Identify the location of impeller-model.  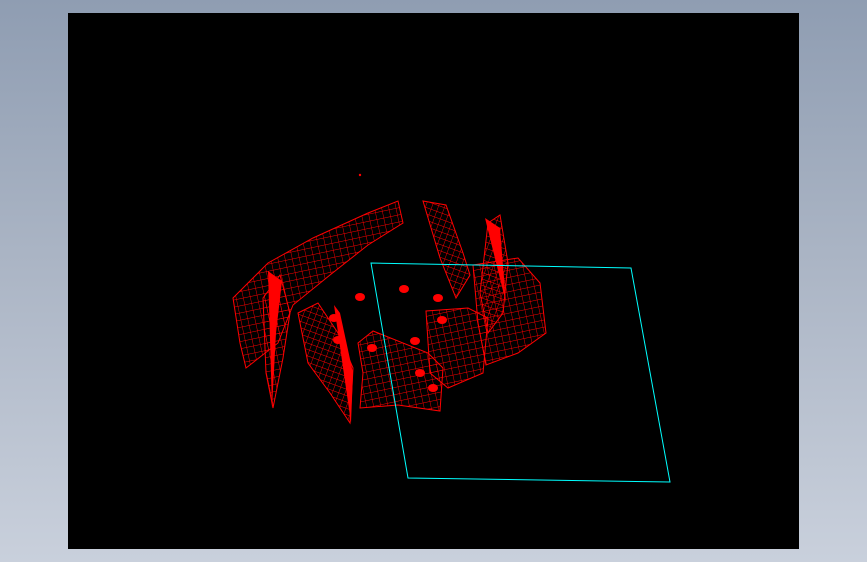
(389, 312).